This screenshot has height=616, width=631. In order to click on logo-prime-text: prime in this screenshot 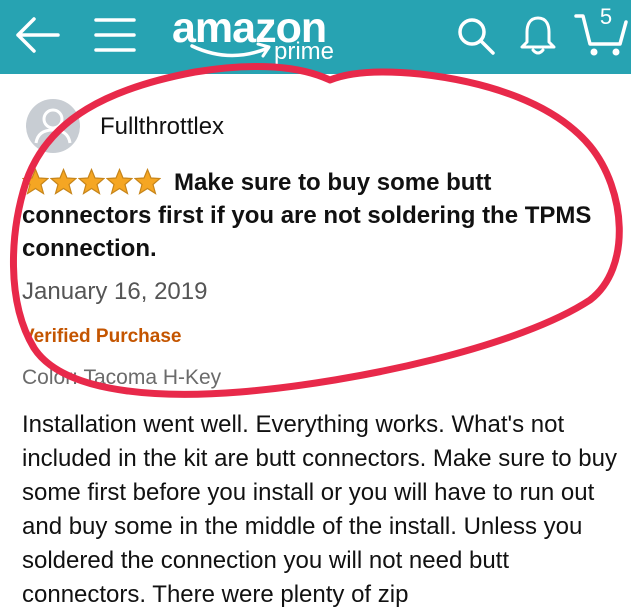, I will do `click(304, 51)`.